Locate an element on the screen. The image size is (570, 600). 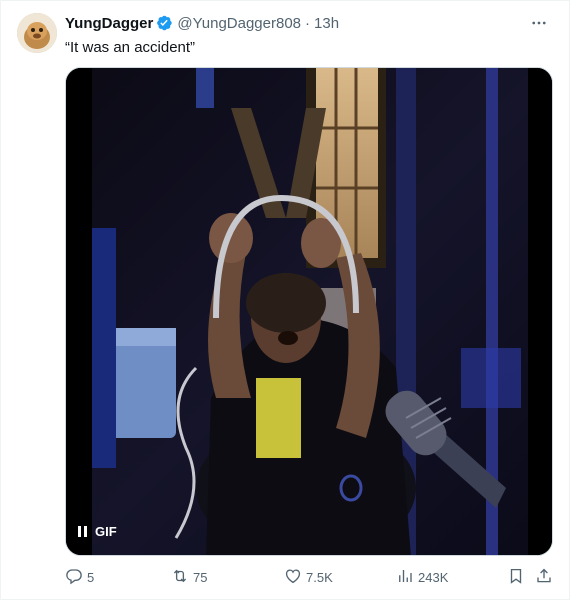
tweet-header: YungDagger @YungDagger808 · 13h is located at coordinates (309, 23).